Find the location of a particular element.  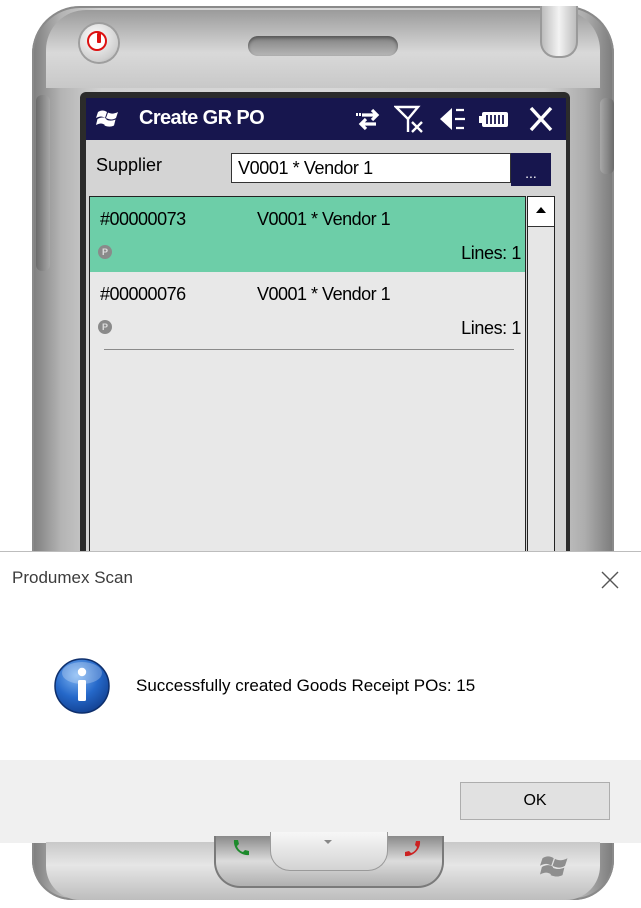

supplier-input is located at coordinates (371, 168).